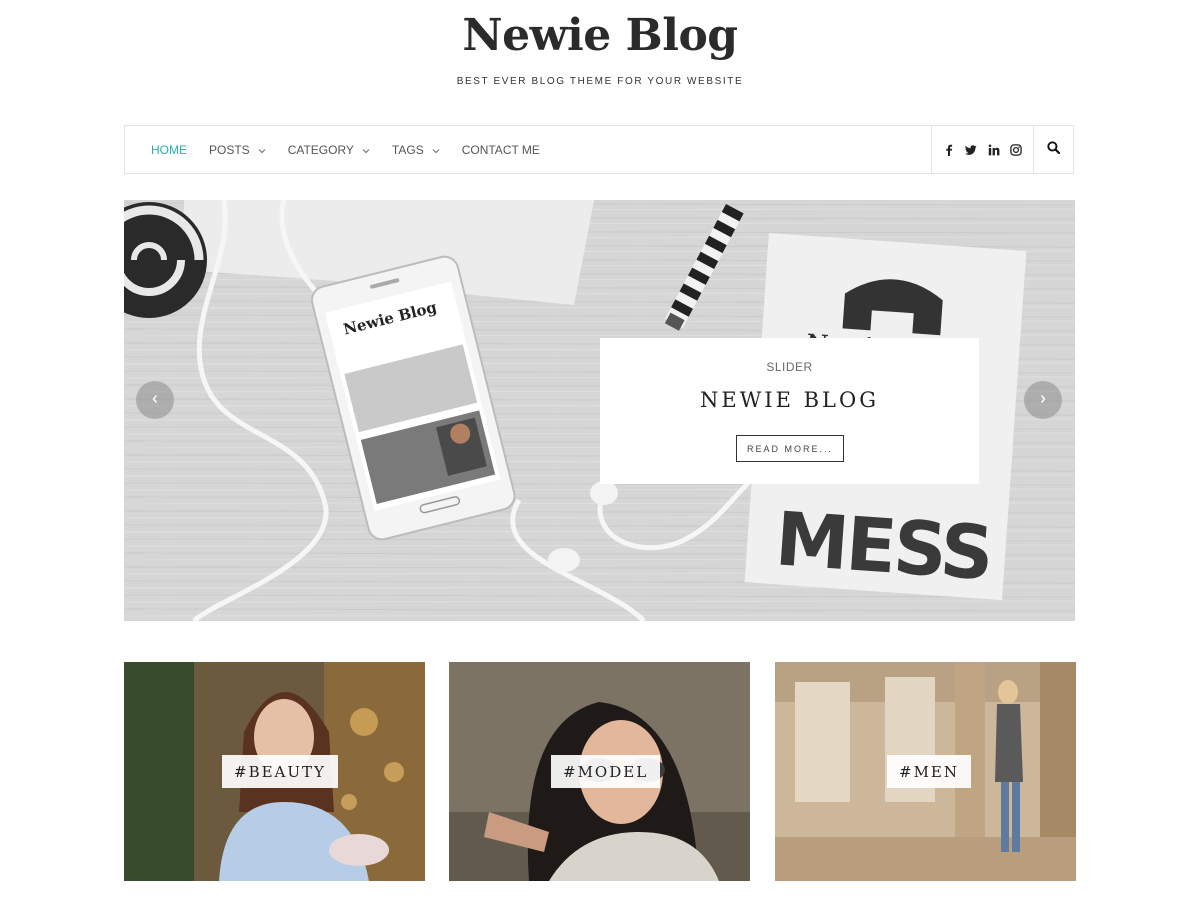  I want to click on chevron-left-icon, so click(155, 400).